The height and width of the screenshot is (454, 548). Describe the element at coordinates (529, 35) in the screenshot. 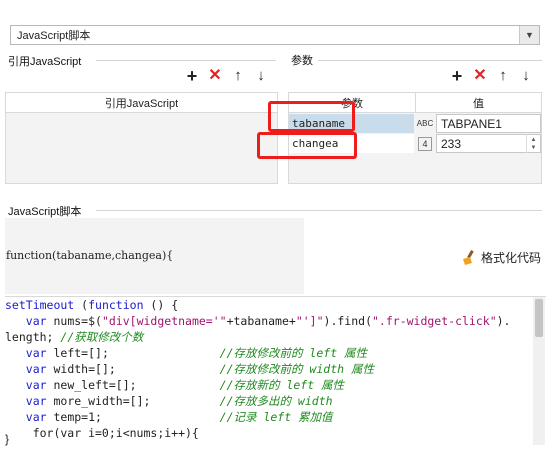

I see `chevron-down-icon: ▼` at that location.